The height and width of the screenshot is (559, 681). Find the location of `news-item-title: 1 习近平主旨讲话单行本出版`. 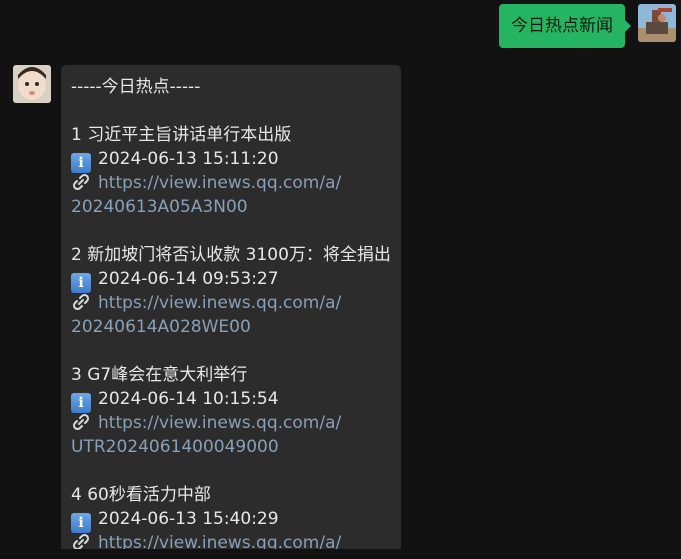

news-item-title: 1 习近平主旨讲话单行本出版 is located at coordinates (181, 135).